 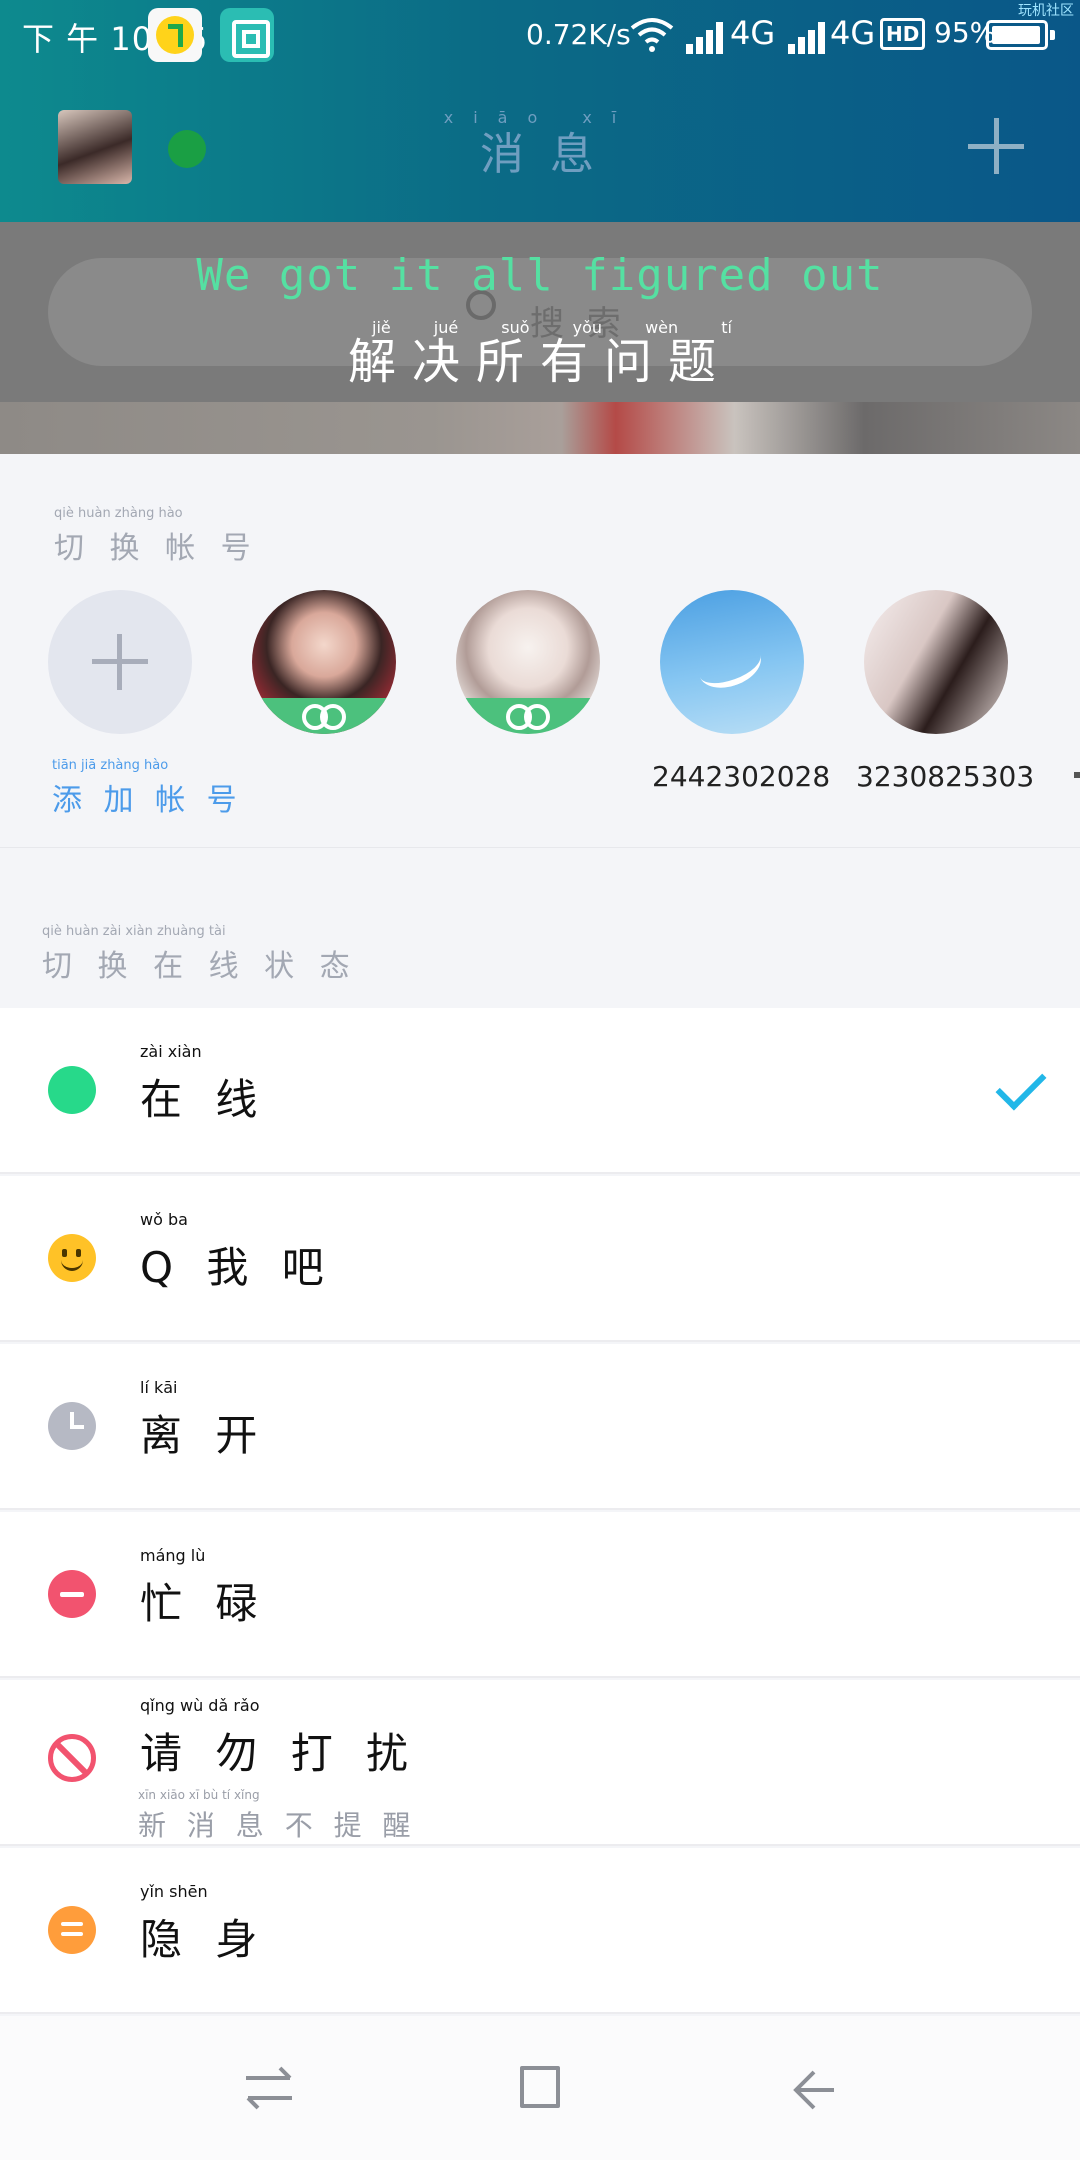 I want to click on online-dot-icon, so click(x=72, y=1090).